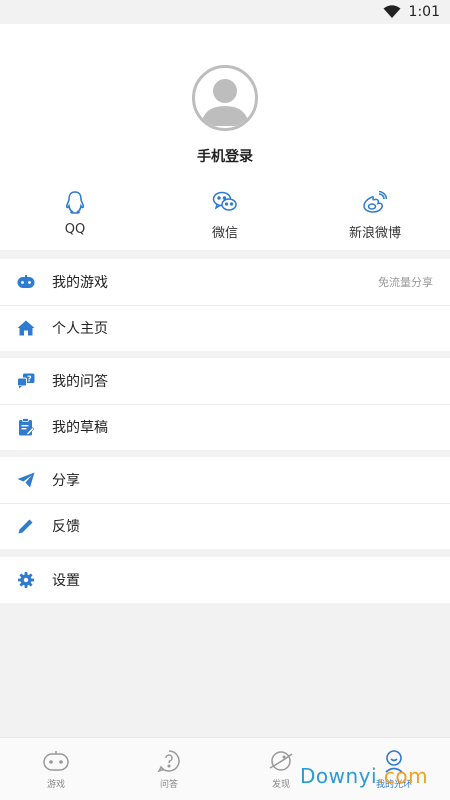 The image size is (450, 800). I want to click on menu-group-games: 我的游戏 免流量分享 个人主页, so click(225, 305).